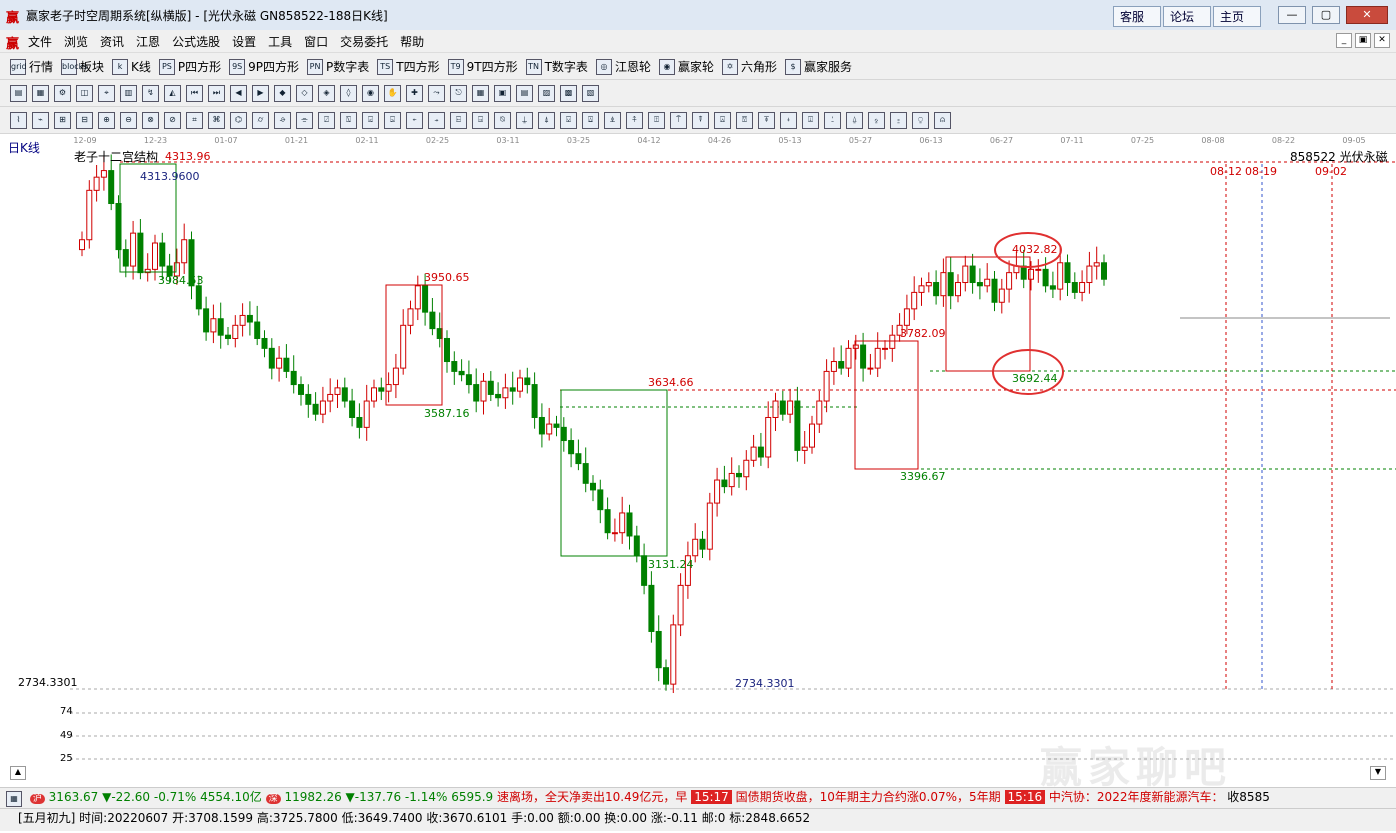  What do you see at coordinates (216, 120) in the screenshot?
I see `analysis-tool-10-icon: ⌘` at bounding box center [216, 120].